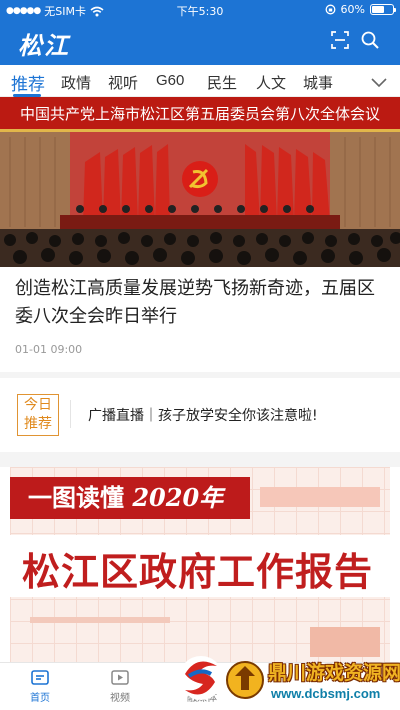 The height and width of the screenshot is (710, 400). I want to click on battery-percent: 60%, so click(352, 9).